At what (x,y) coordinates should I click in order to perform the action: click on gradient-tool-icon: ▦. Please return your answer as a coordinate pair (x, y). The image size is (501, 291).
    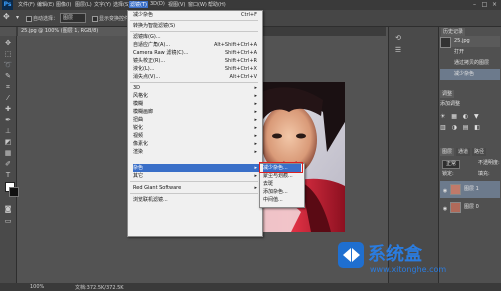
    Looking at the image, I should click on (8, 153).